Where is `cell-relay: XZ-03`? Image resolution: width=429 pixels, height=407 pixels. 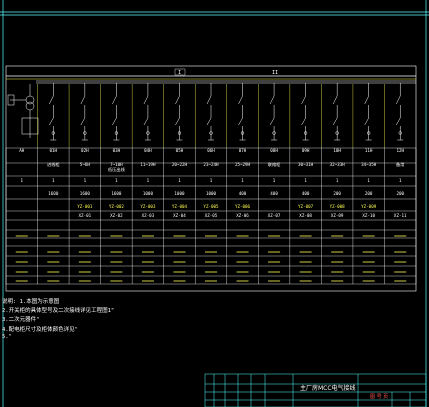 cell-relay: XZ-03 is located at coordinates (148, 215).